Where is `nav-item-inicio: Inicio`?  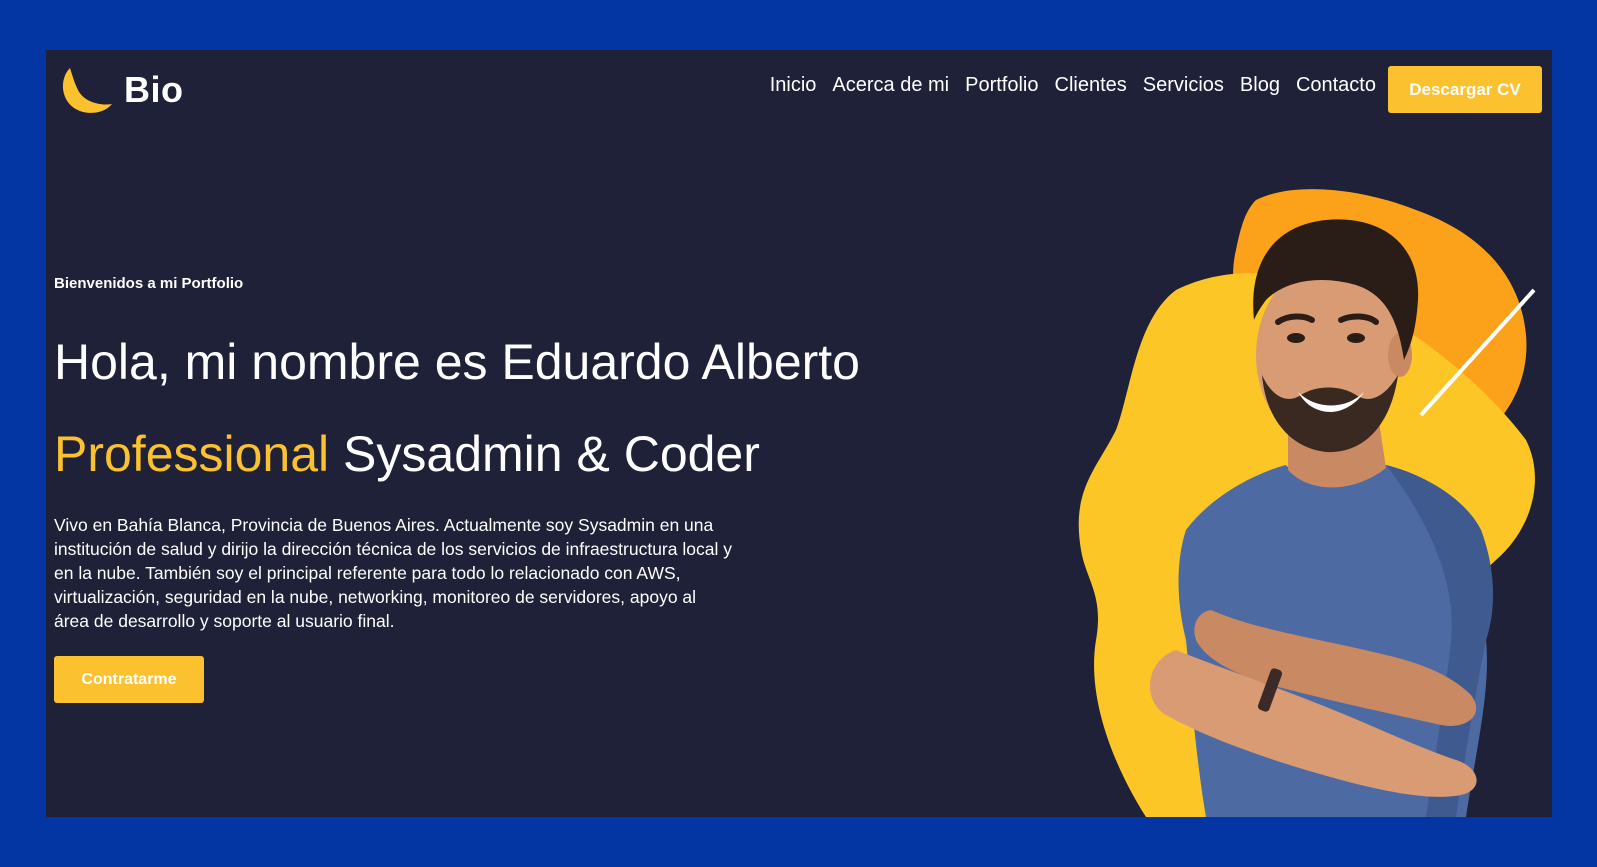 nav-item-inicio: Inicio is located at coordinates (793, 85).